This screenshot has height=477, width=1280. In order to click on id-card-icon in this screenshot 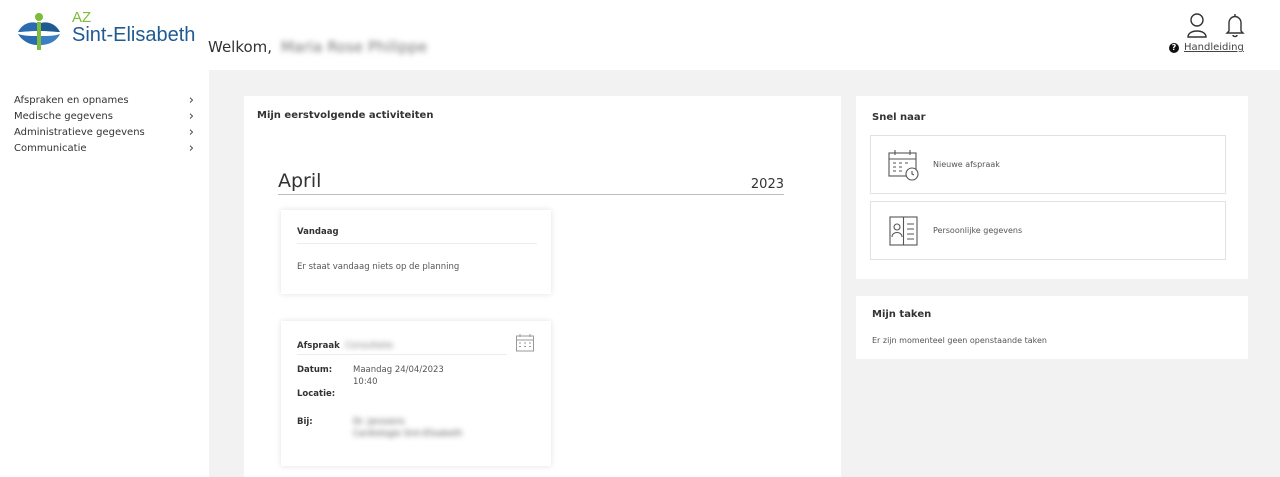, I will do `click(903, 231)`.